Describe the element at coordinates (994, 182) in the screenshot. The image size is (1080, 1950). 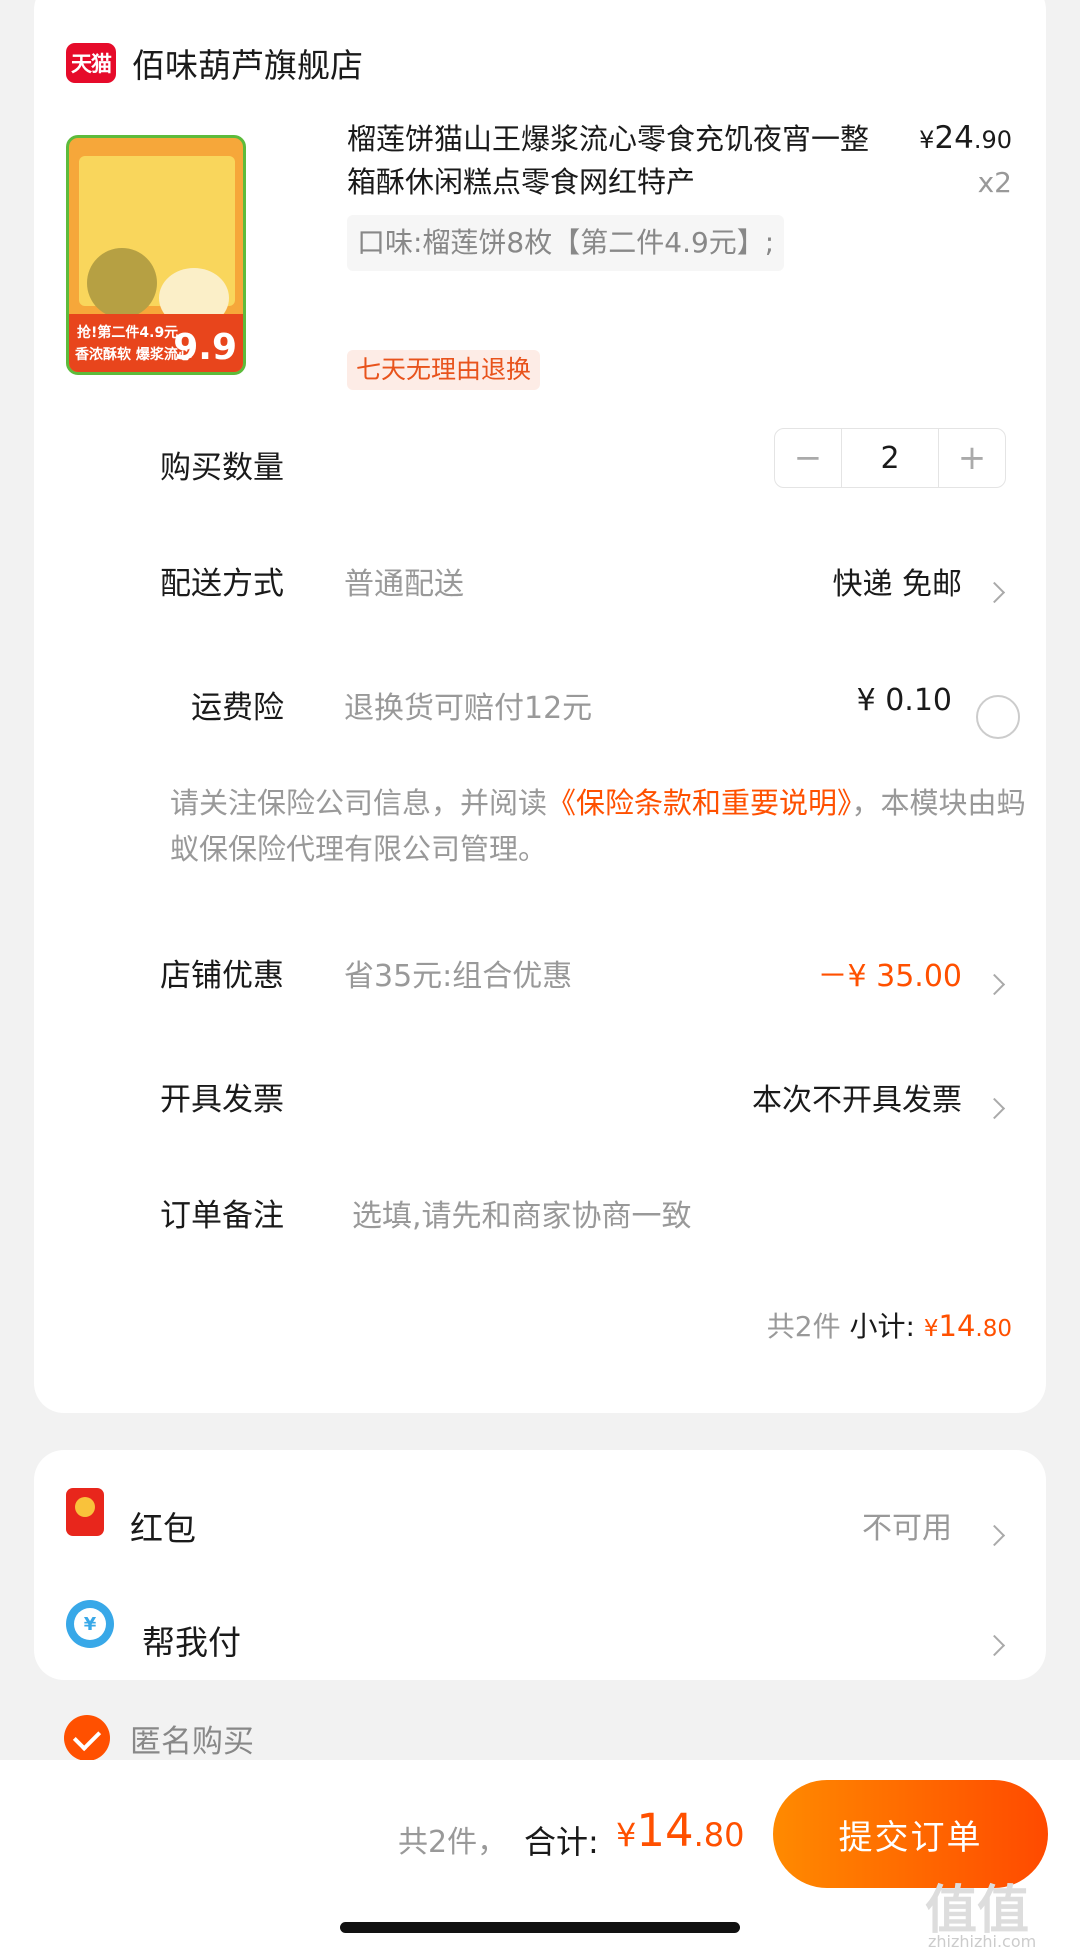
I see `product-quantity-tag: x2` at that location.